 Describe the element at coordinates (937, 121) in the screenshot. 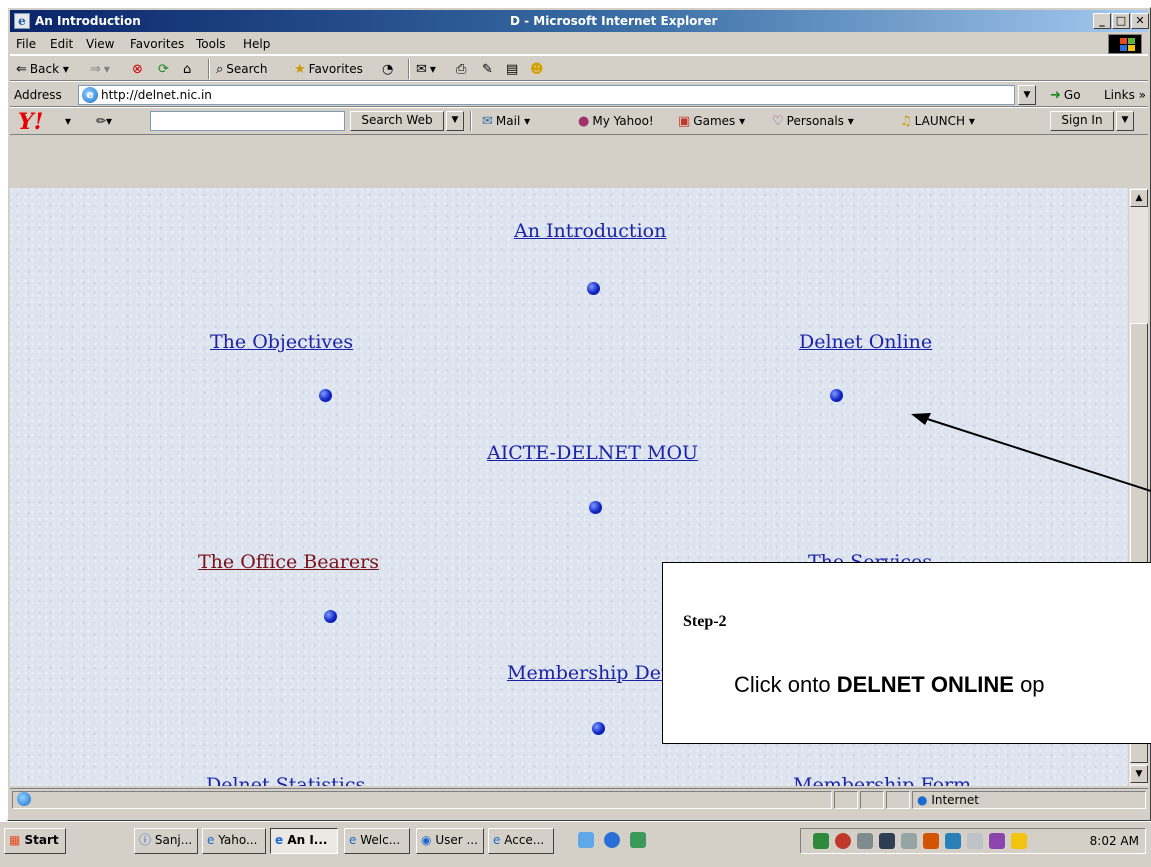

I see `yahoo-launch-button: ♫ LAUNCH ▾` at that location.